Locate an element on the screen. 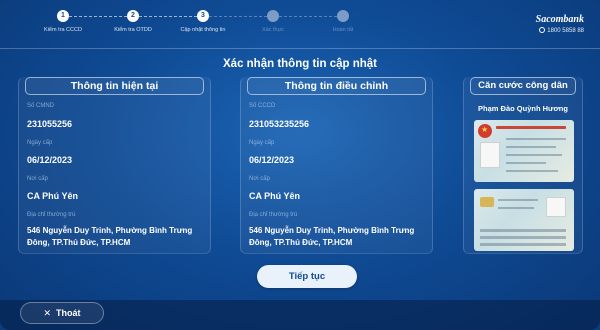 The height and width of the screenshot is (330, 600). step-4: 4 Xác thực is located at coordinates (273, 21).